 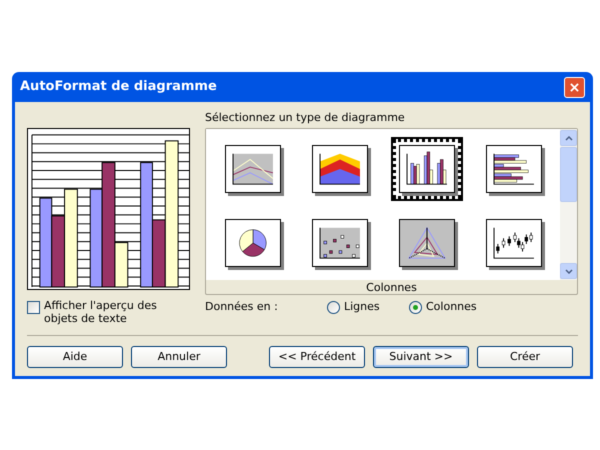 I want to click on radio-label: Colonnes, so click(x=451, y=307).